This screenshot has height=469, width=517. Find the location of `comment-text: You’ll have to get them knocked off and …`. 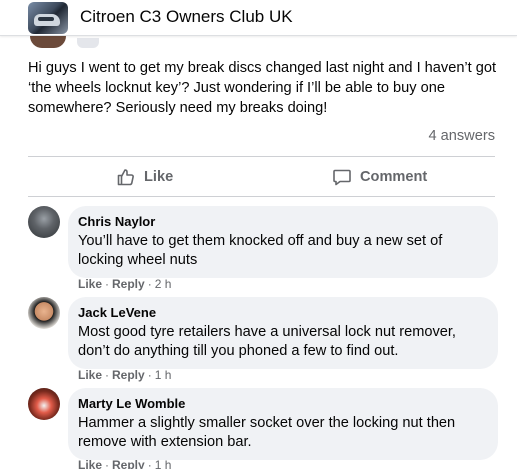

comment-text: You’ll have to get them knocked off and … is located at coordinates (260, 250).